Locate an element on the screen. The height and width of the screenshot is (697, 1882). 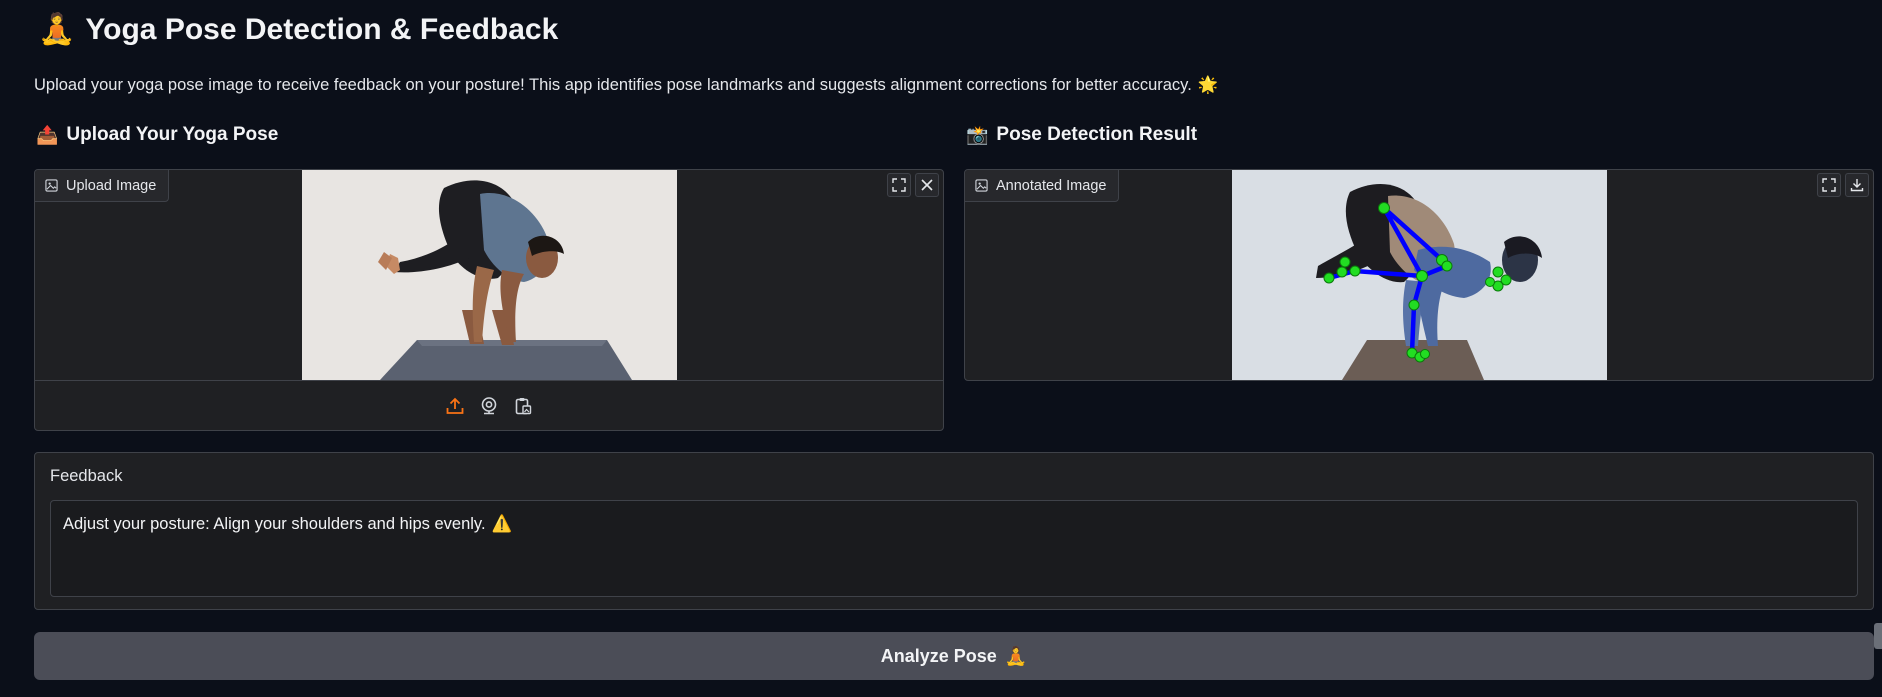
outbox-tray-icon: 📤 is located at coordinates (47, 134).